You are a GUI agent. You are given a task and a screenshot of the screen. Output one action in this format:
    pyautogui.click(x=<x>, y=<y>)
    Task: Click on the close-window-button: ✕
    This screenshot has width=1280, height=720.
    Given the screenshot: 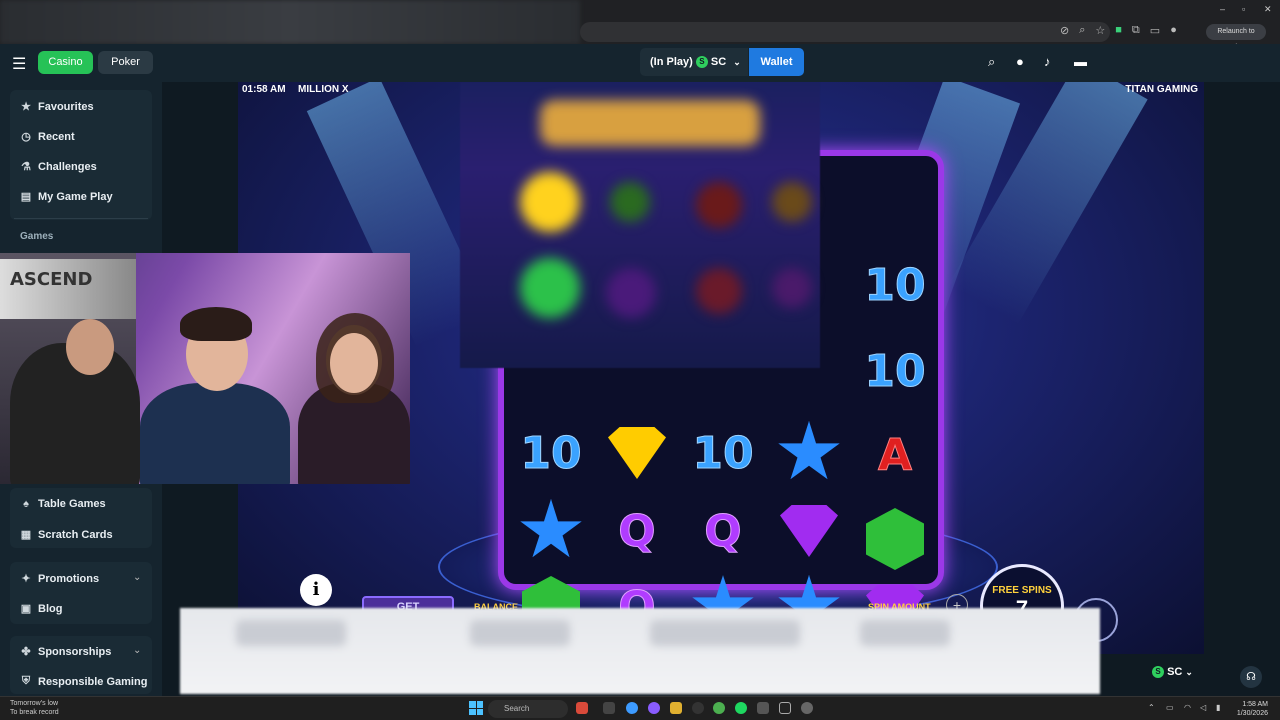 What is the action you would take?
    pyautogui.click(x=1268, y=9)
    